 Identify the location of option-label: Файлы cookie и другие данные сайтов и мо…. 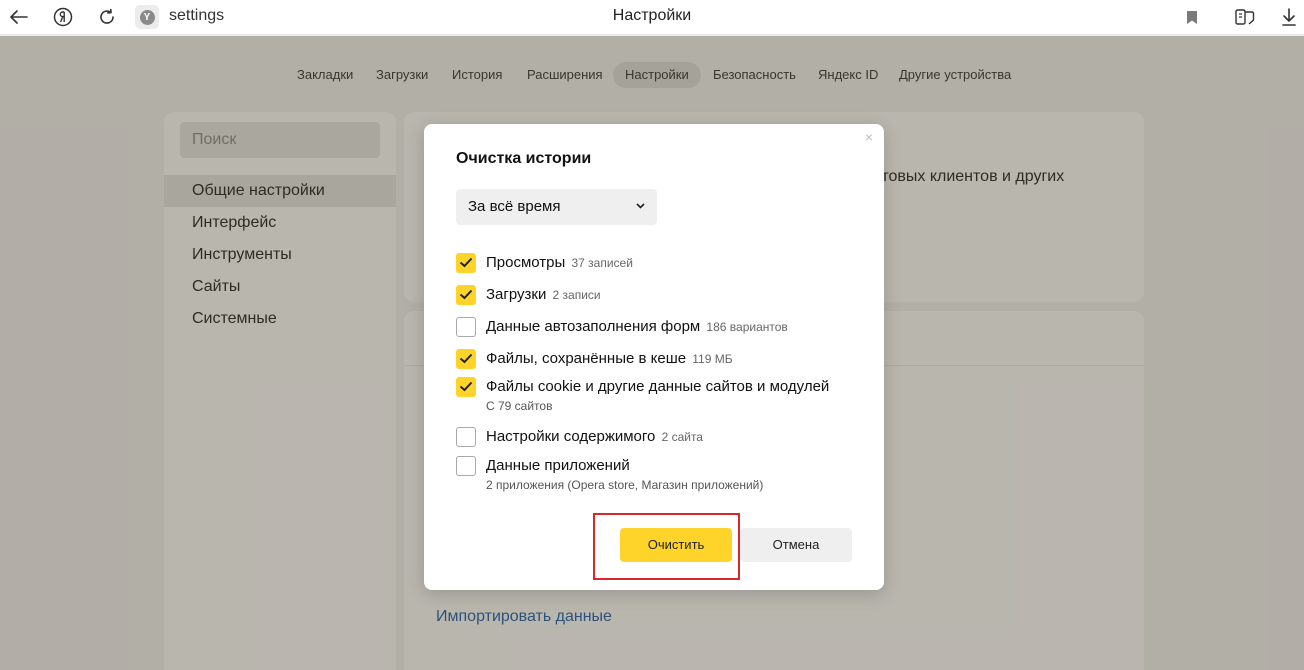
(658, 386).